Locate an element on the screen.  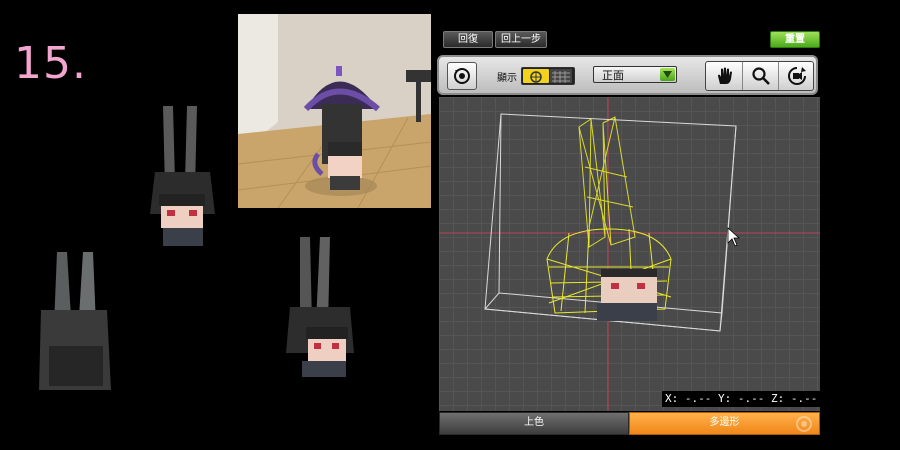
tab-polygon: 多邊形 is located at coordinates (724, 423).